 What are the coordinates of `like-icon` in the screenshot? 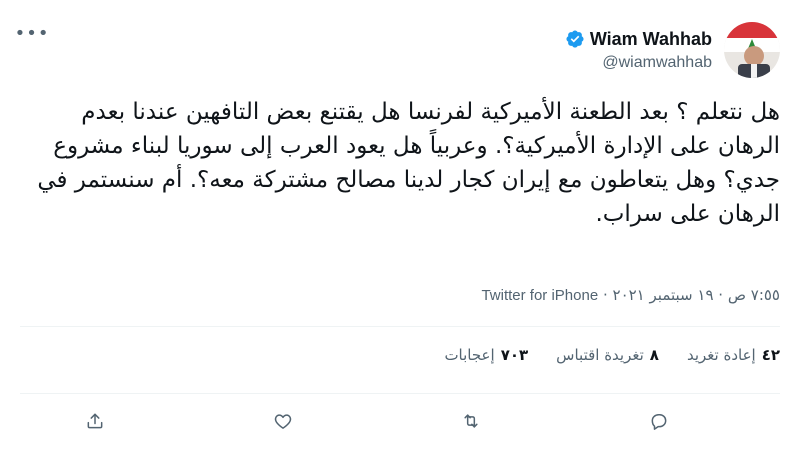 It's located at (283, 421).